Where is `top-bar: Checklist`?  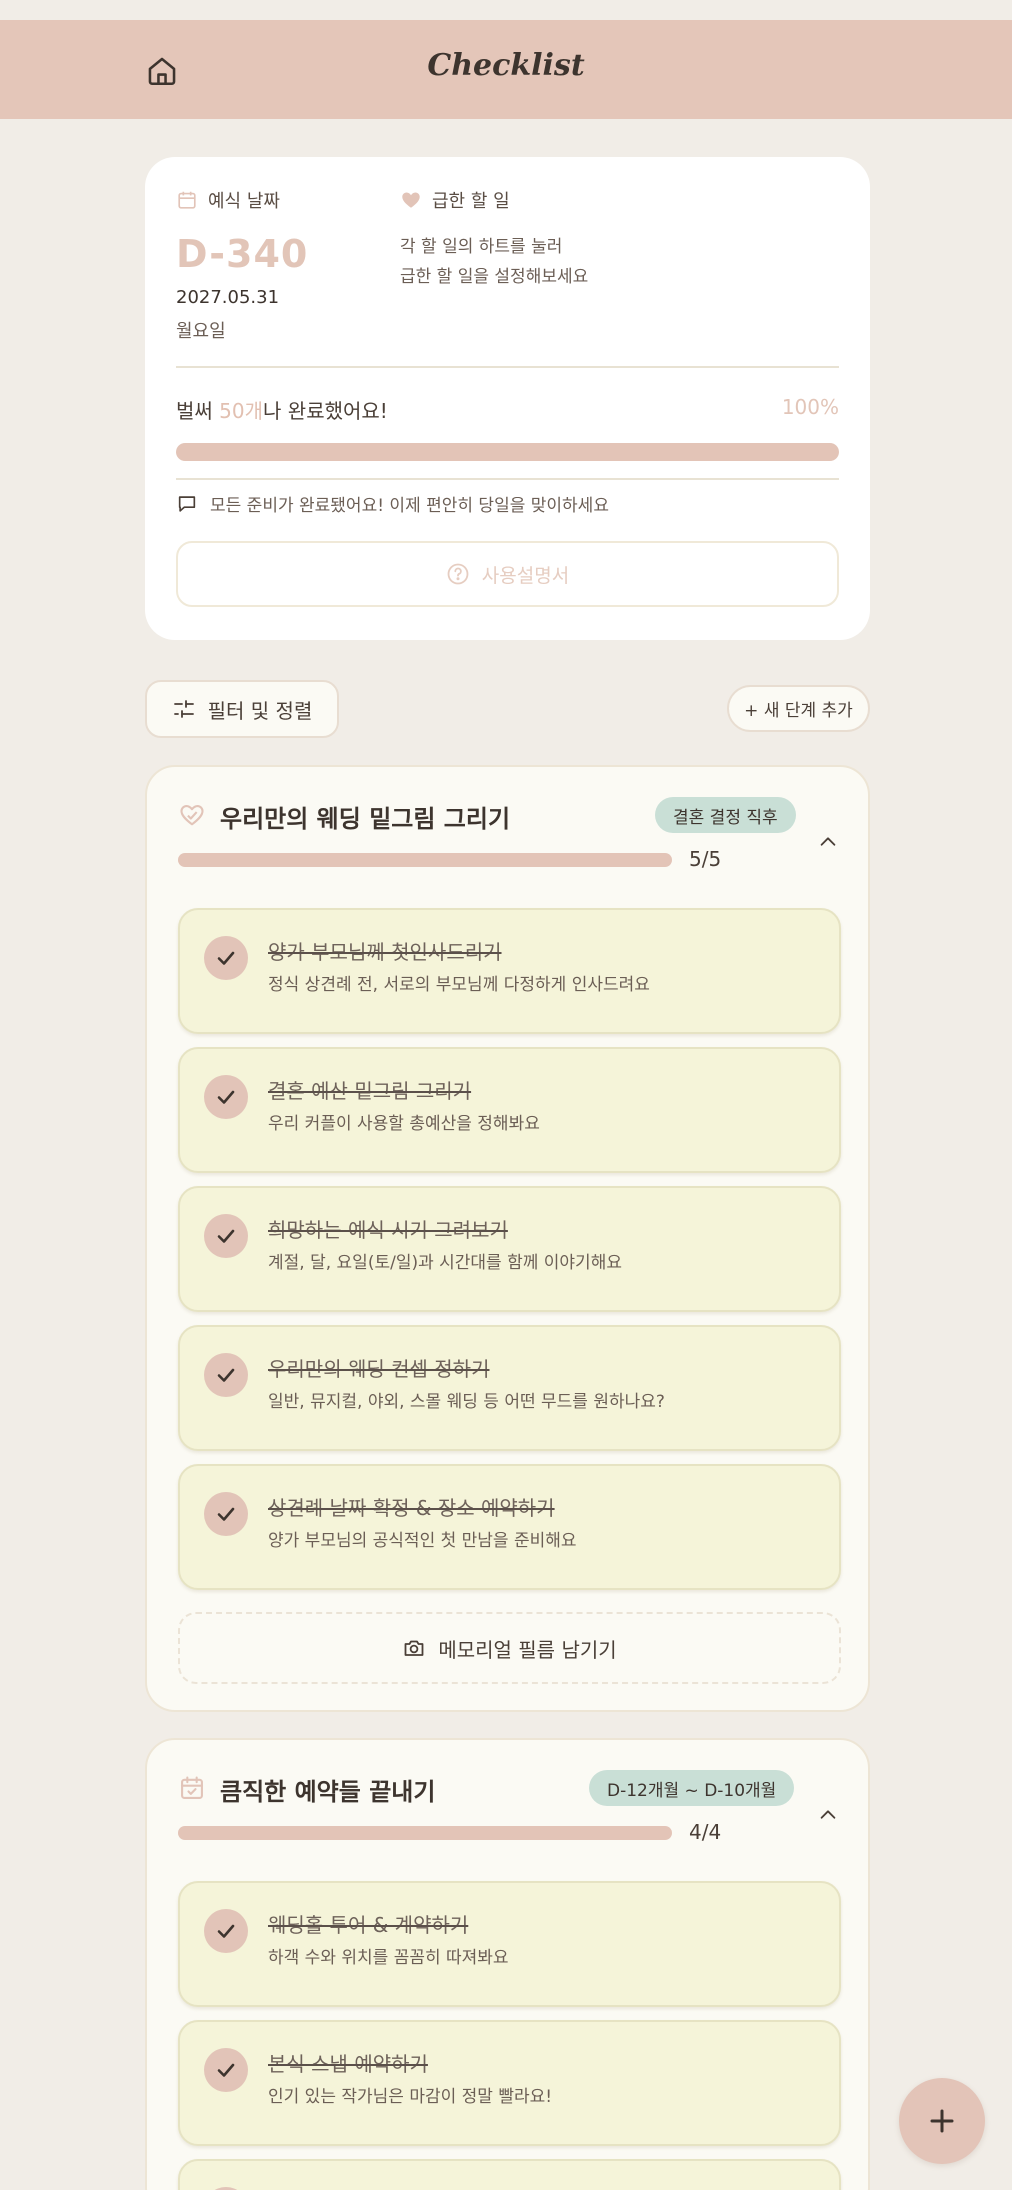
top-bar: Checklist is located at coordinates (506, 69).